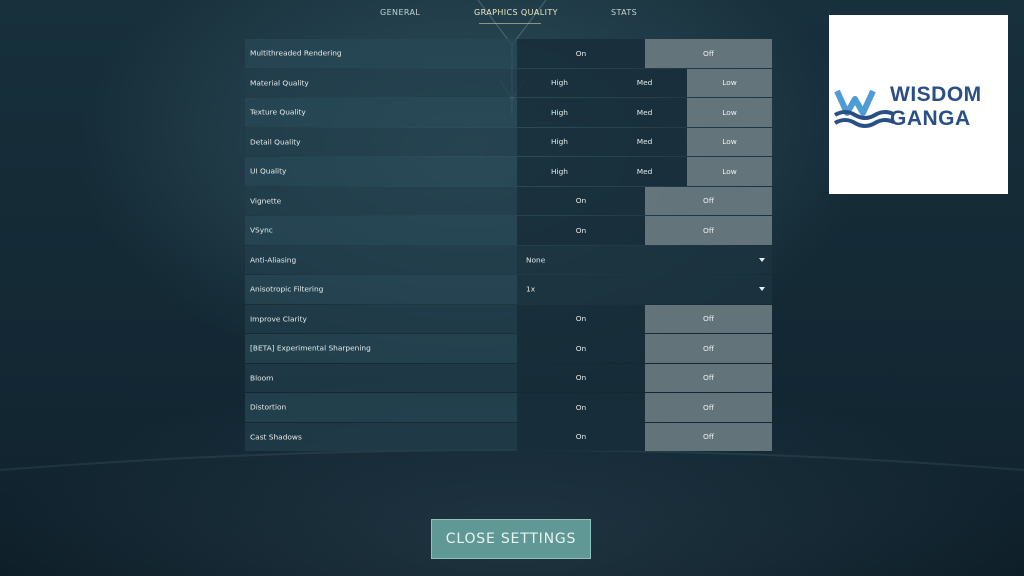 The width and height of the screenshot is (1024, 576). Describe the element at coordinates (936, 94) in the screenshot. I see `logo-wordmark-line1: WISDOM` at that location.